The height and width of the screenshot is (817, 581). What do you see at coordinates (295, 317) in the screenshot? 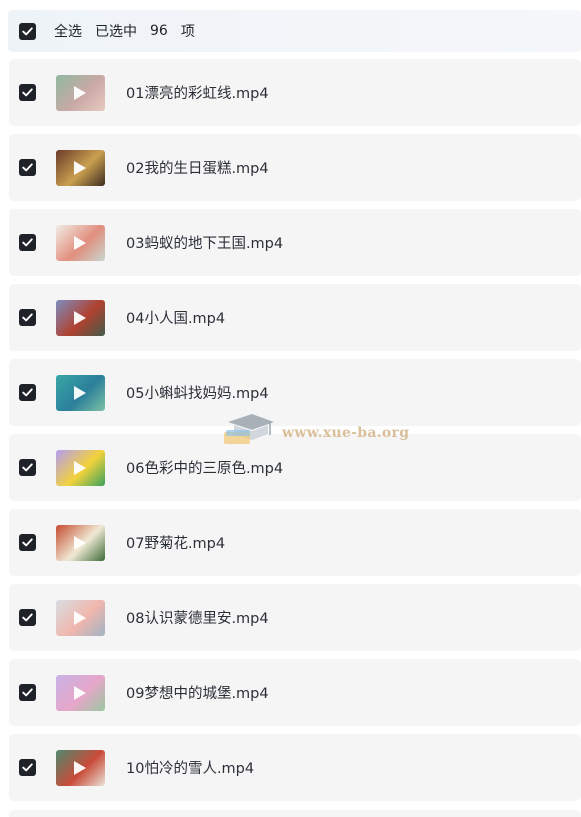
I see `file-row: 04小人国.mp4` at bounding box center [295, 317].